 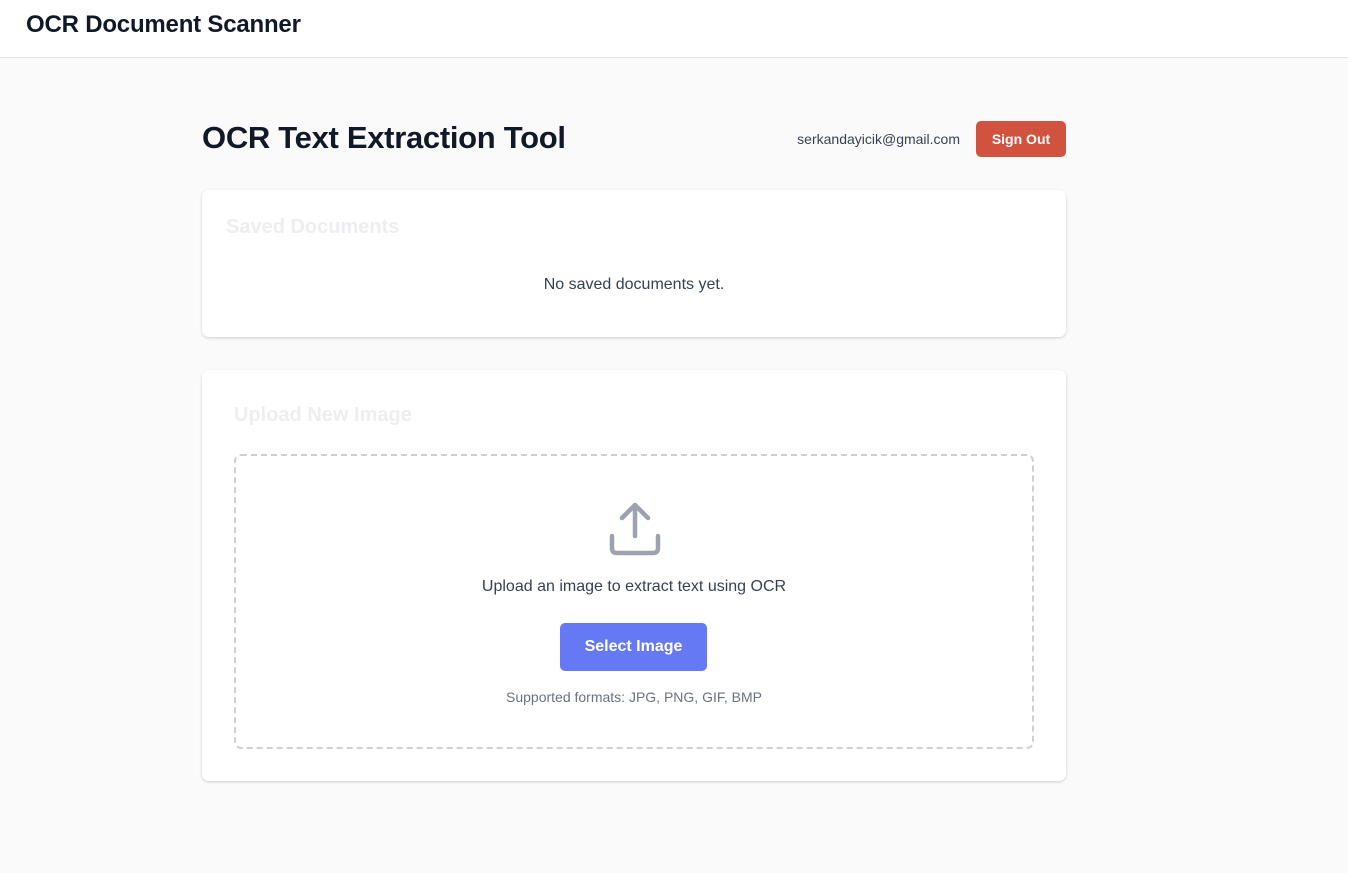 What do you see at coordinates (635, 529) in the screenshot?
I see `upload-icon` at bounding box center [635, 529].